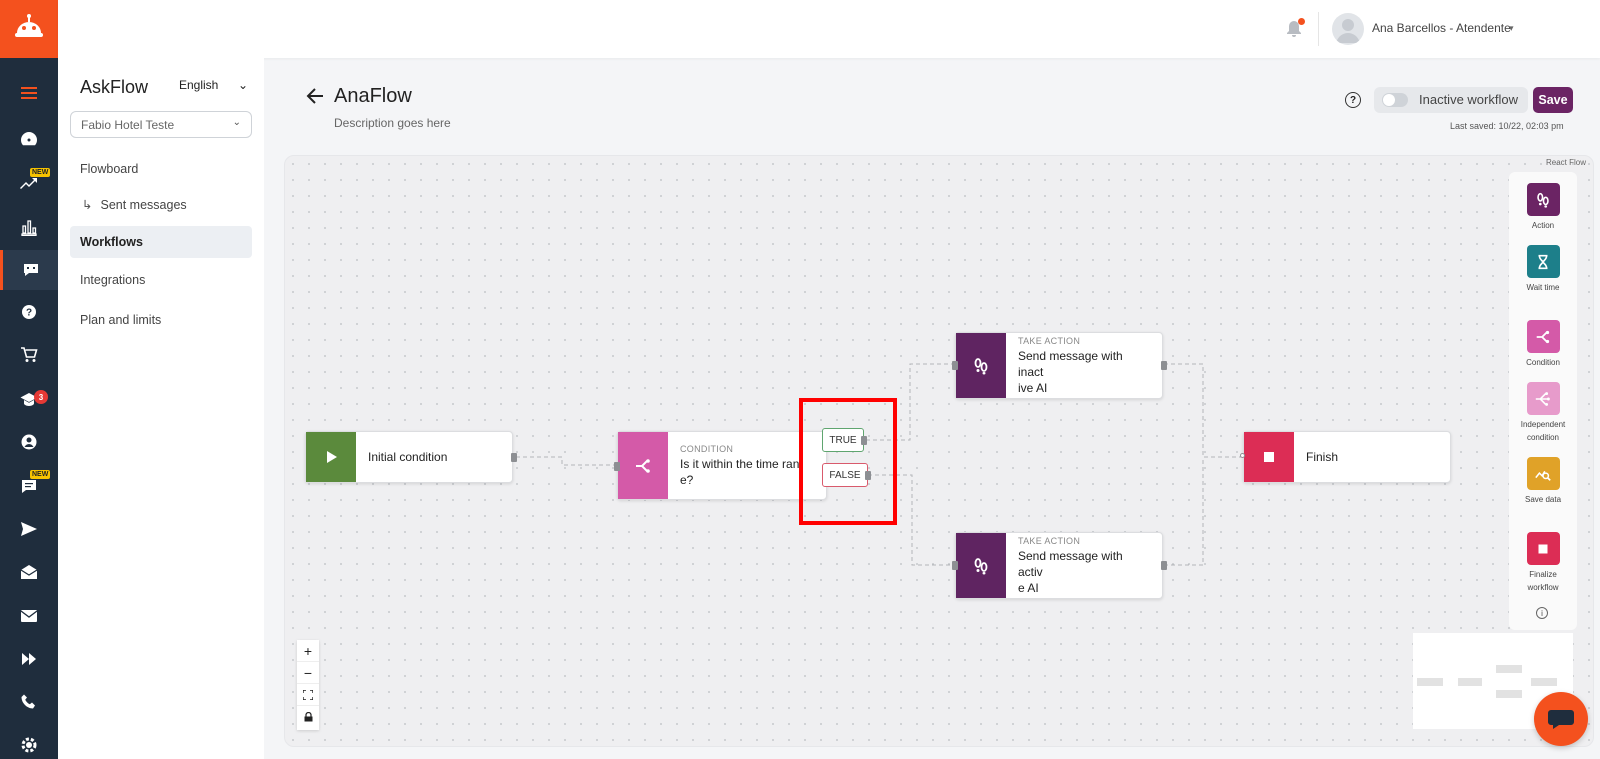 Image resolution: width=1600 pixels, height=759 pixels. What do you see at coordinates (29, 139) in the screenshot?
I see `dashboard-icon` at bounding box center [29, 139].